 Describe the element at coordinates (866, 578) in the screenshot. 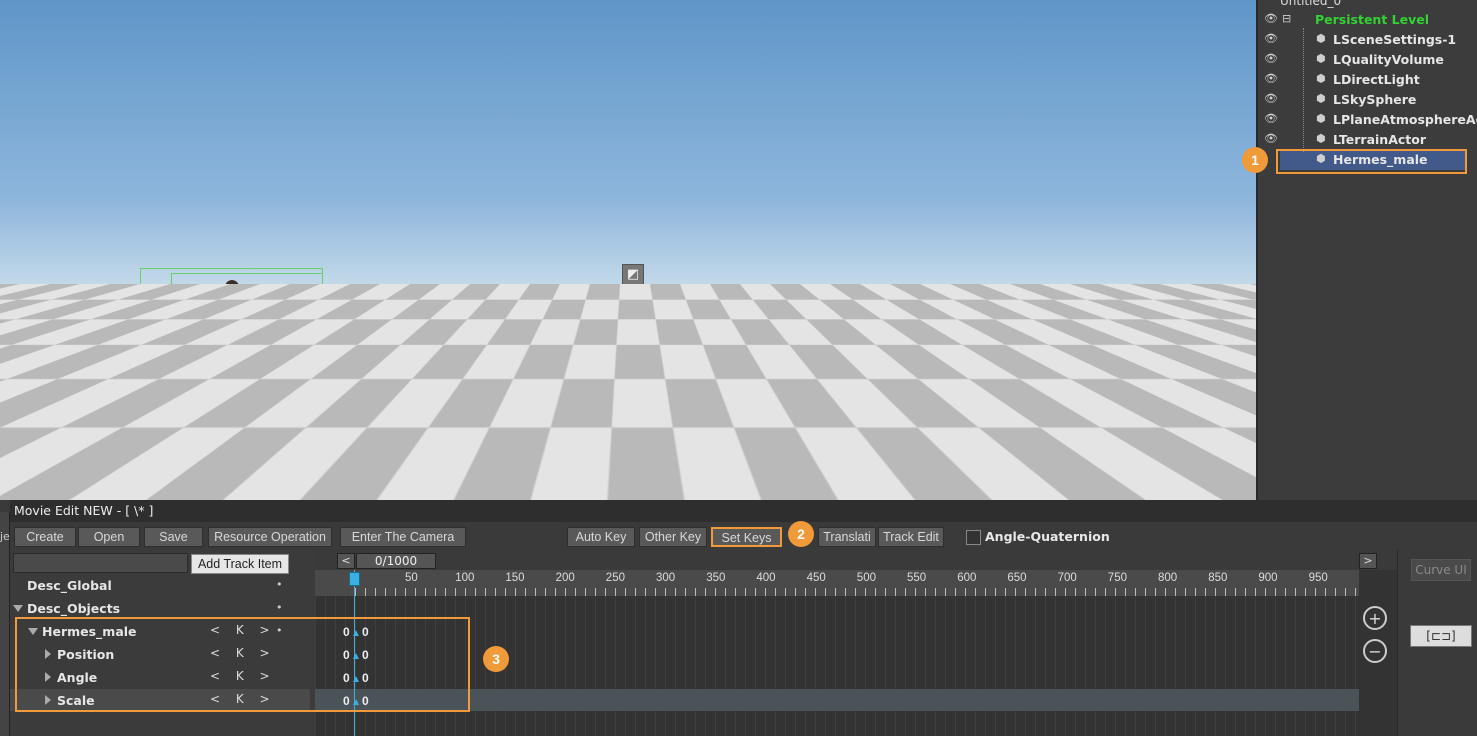

I see `ruler-tick-label: 500` at that location.